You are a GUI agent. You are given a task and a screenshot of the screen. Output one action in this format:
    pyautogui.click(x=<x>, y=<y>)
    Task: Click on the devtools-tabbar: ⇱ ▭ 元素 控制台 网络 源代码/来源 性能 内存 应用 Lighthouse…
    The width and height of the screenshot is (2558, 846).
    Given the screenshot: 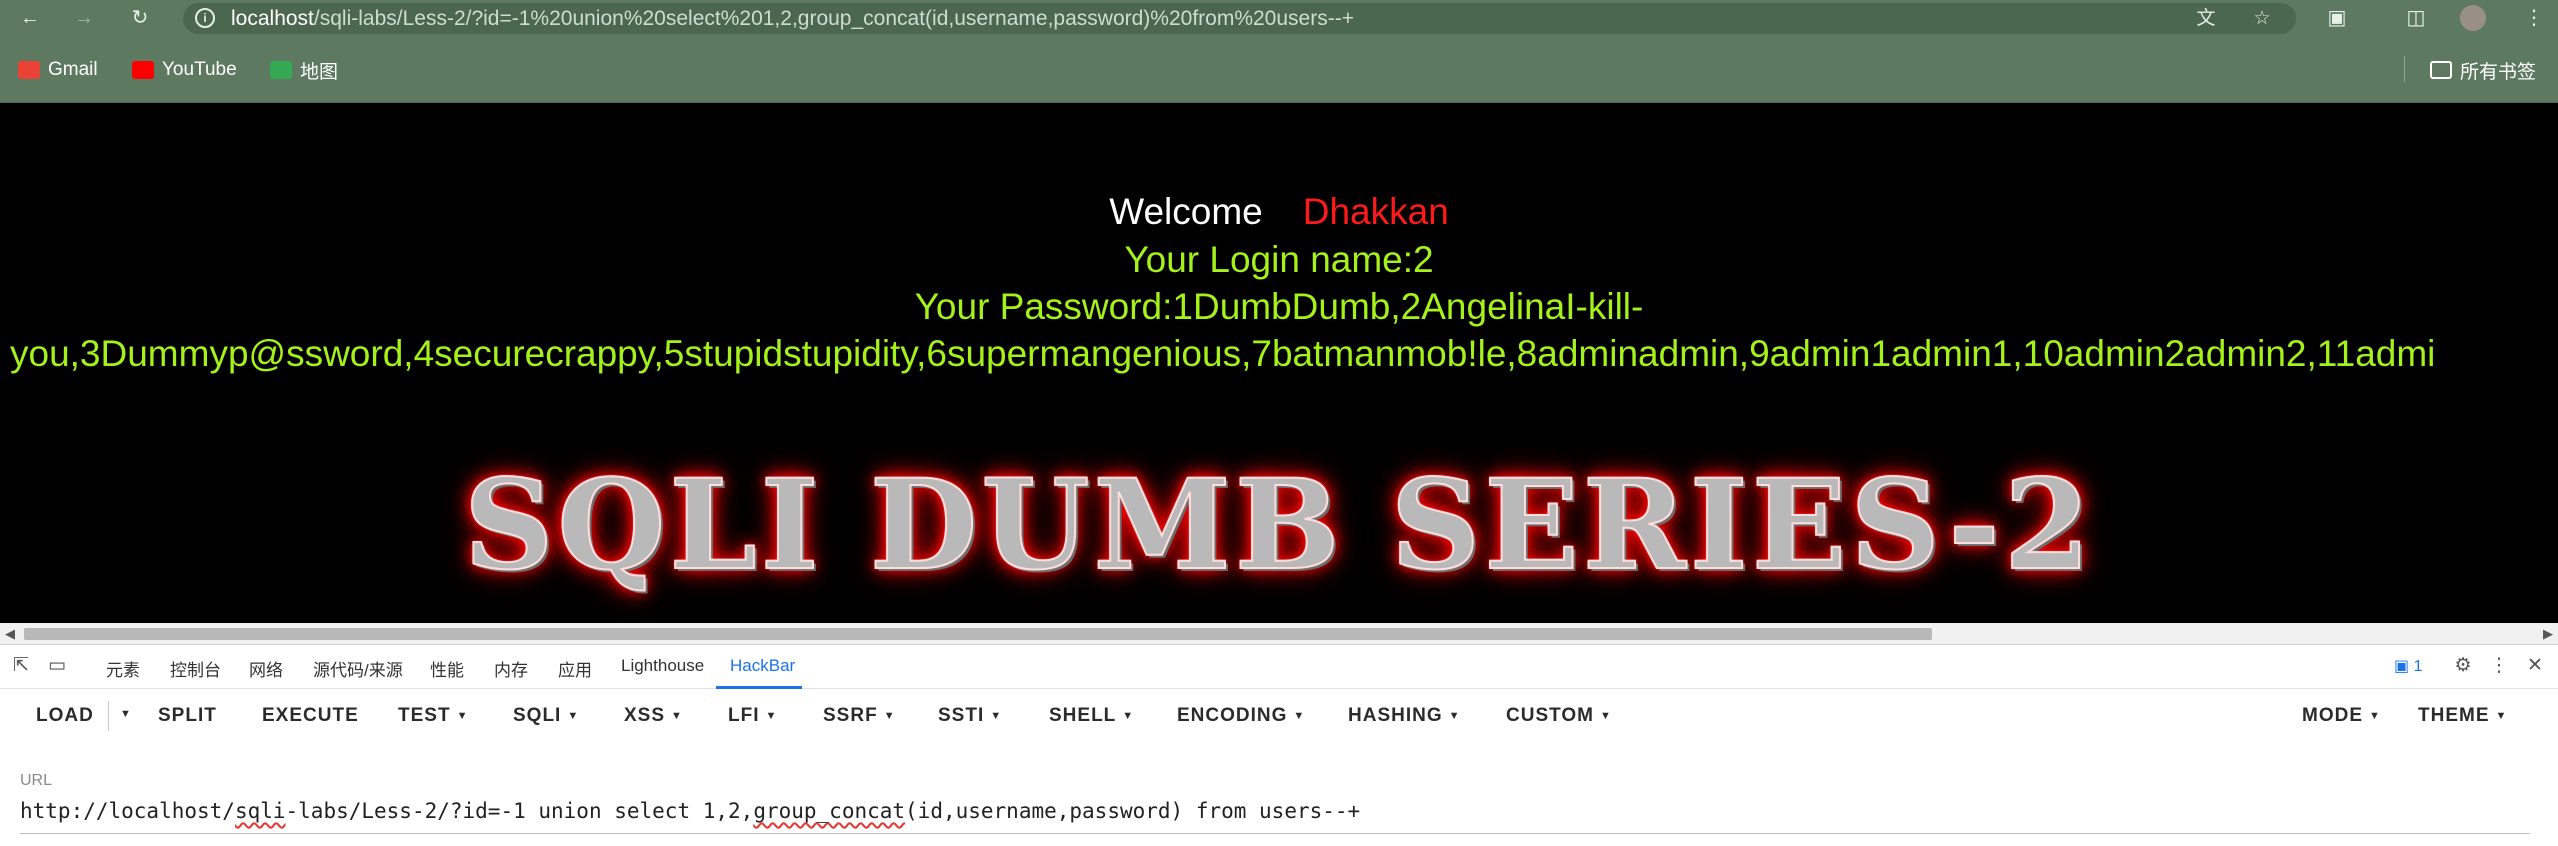 What is the action you would take?
    pyautogui.click(x=1279, y=666)
    